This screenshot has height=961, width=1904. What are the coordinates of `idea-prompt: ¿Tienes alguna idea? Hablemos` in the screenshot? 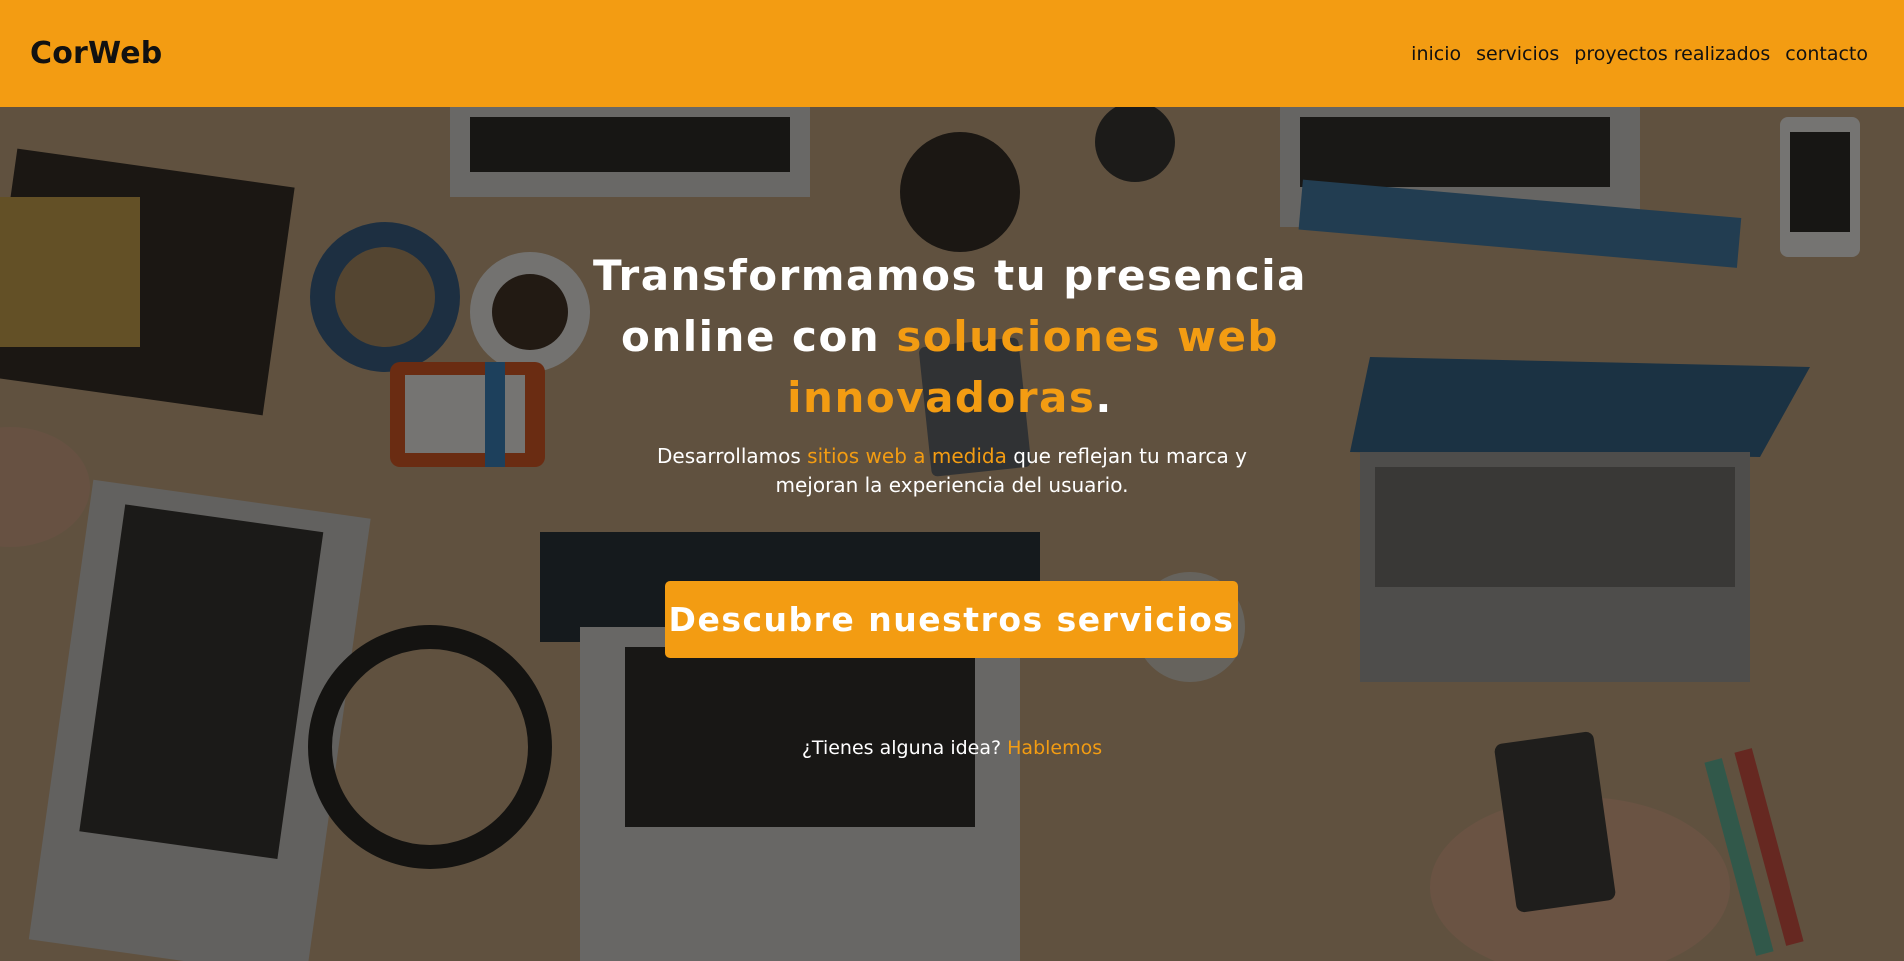 It's located at (952, 748).